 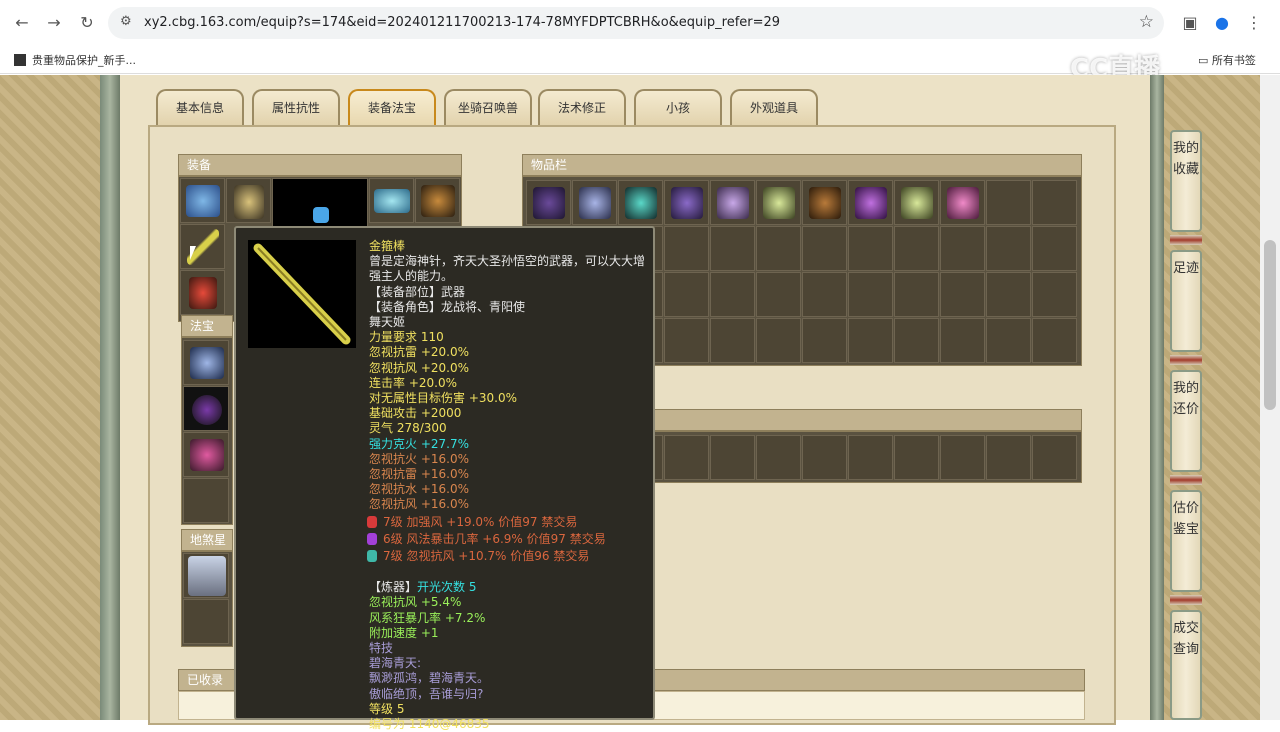 I want to click on profile-icon: ●, so click(x=1222, y=23).